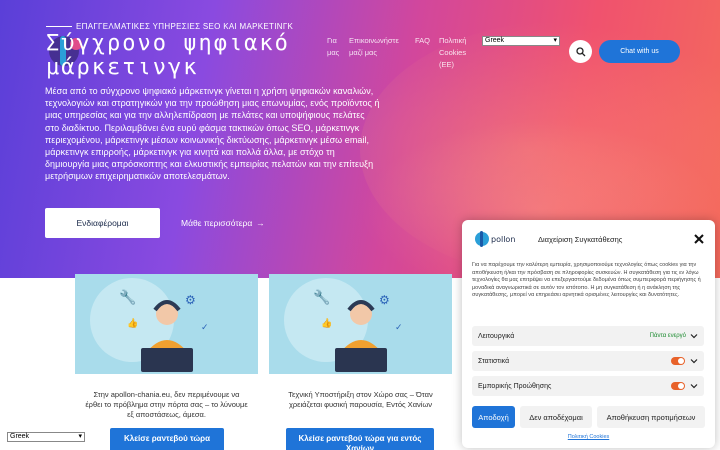 Image resolution: width=720 pixels, height=450 pixels. Describe the element at coordinates (494, 361) in the screenshot. I see `category-label: Στατιστικά` at that location.